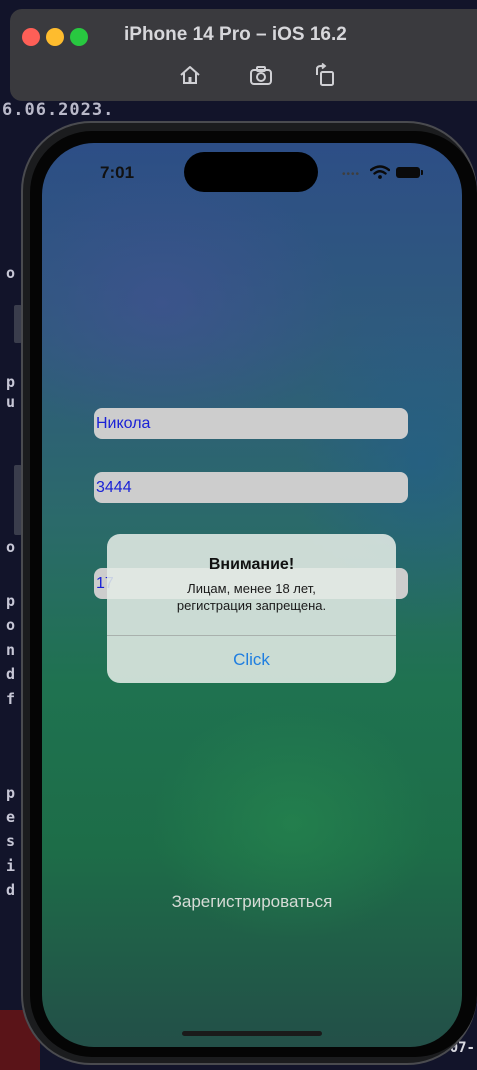  I want to click on close-window-button, so click(31, 37).